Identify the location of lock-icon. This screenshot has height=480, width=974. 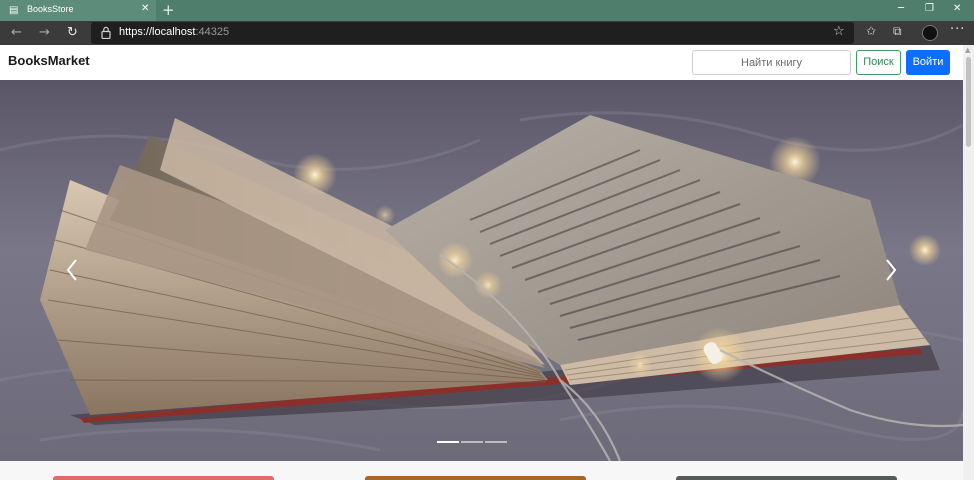
(106, 32).